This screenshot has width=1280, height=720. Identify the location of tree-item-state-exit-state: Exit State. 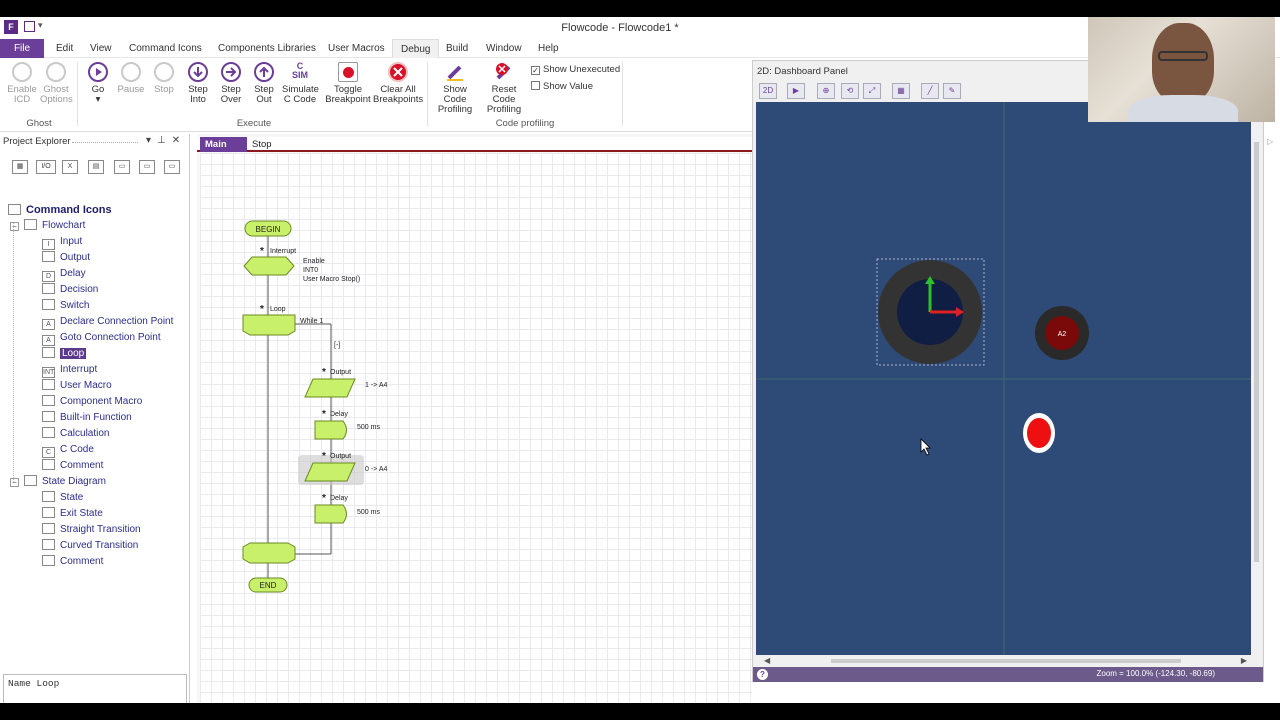
(72, 514).